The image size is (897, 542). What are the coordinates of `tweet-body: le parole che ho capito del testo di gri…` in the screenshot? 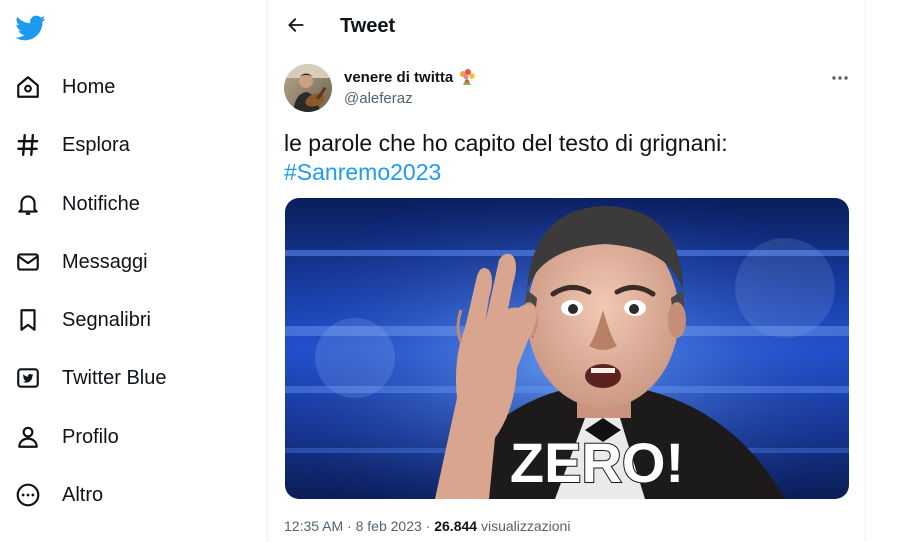 It's located at (506, 143).